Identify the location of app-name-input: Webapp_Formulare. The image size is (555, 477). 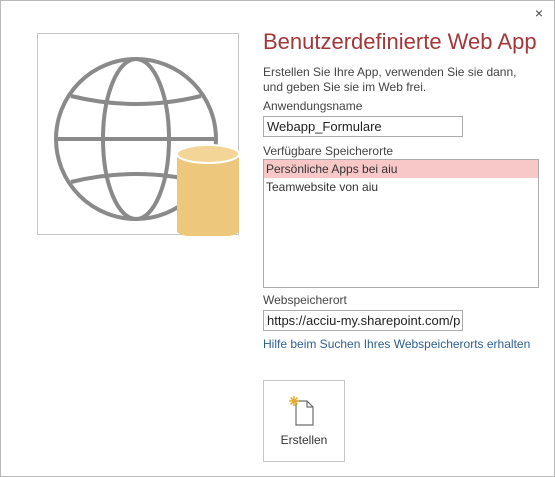
(363, 126).